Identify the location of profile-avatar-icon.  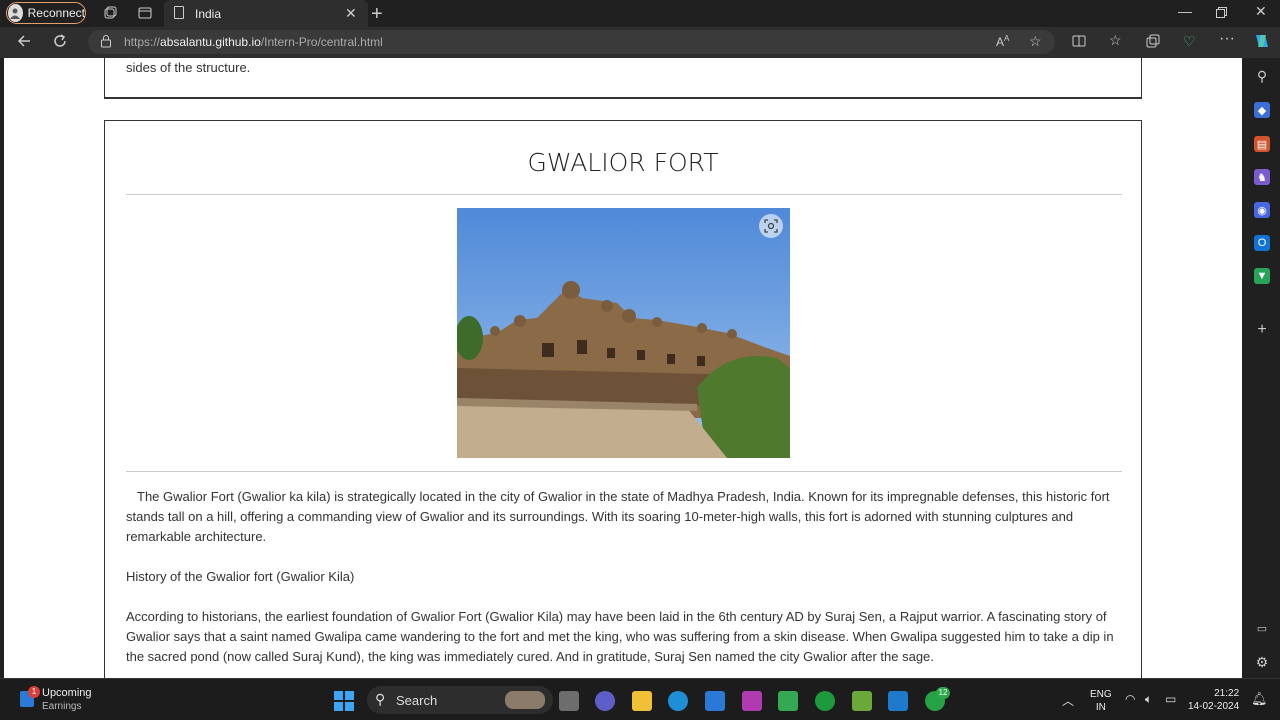
(15, 13).